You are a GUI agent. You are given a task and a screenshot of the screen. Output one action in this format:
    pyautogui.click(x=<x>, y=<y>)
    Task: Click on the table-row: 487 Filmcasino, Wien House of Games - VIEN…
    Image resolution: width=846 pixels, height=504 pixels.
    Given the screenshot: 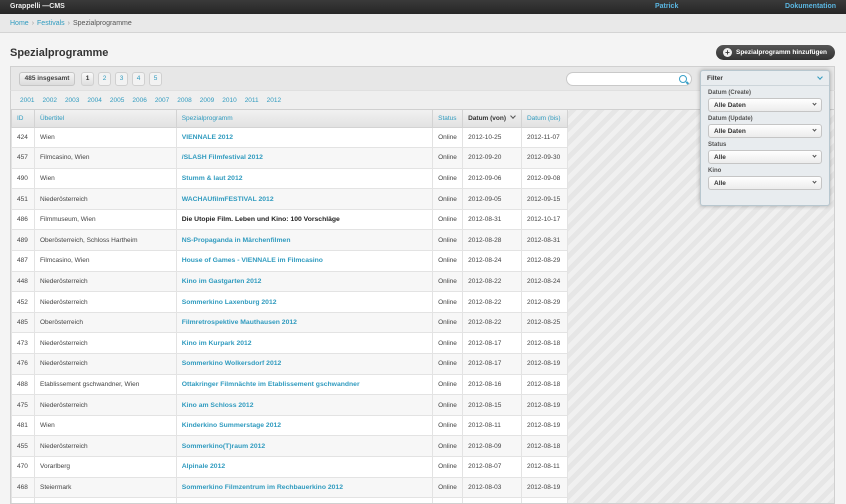 What is the action you would take?
    pyautogui.click(x=290, y=261)
    